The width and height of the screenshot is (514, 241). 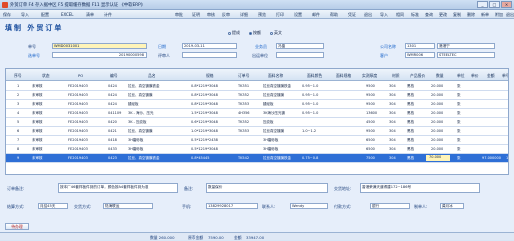 What do you see at coordinates (53, 206) in the screenshot?
I see `settle-select: 月结45天` at bounding box center [53, 206].